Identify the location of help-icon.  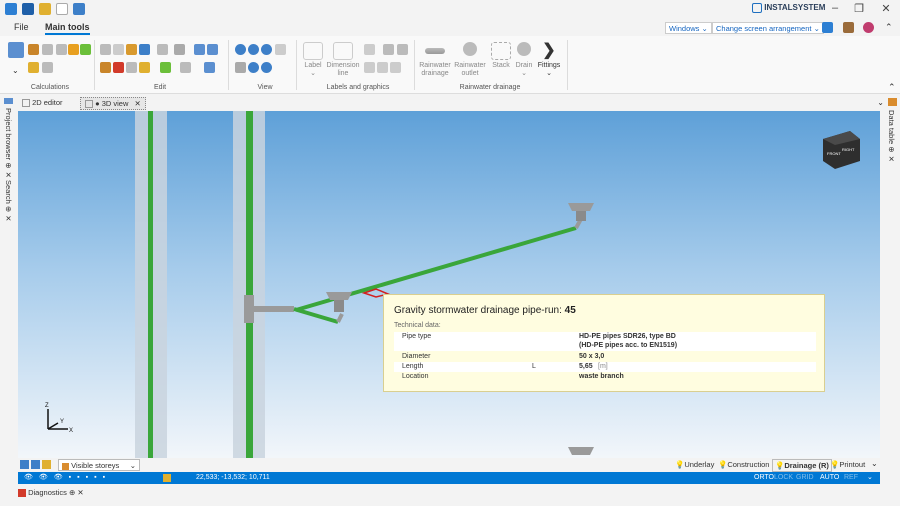
(868, 27).